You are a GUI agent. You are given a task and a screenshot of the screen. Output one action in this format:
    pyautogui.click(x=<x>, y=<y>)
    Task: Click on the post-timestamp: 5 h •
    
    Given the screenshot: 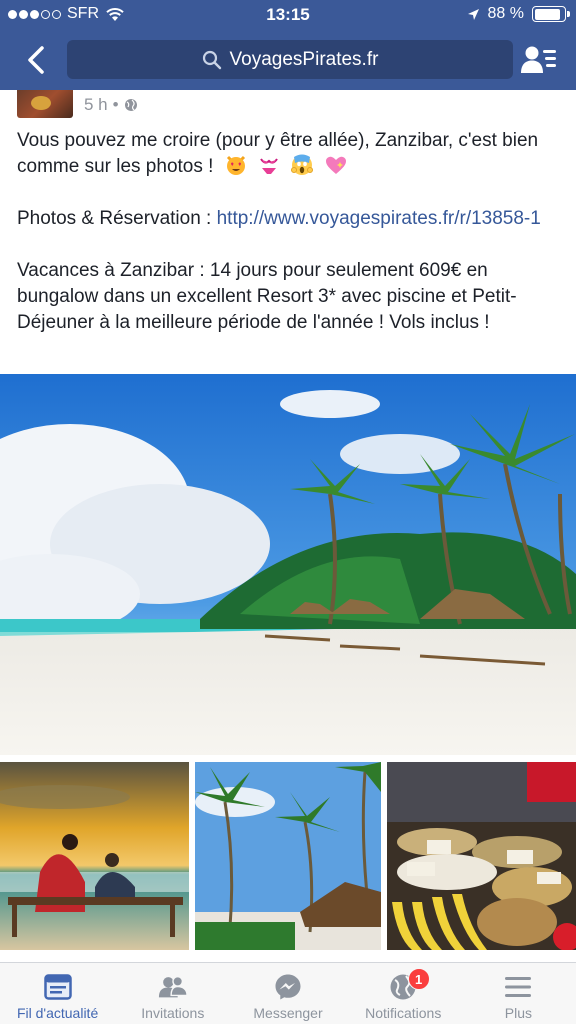 What is the action you would take?
    pyautogui.click(x=111, y=105)
    